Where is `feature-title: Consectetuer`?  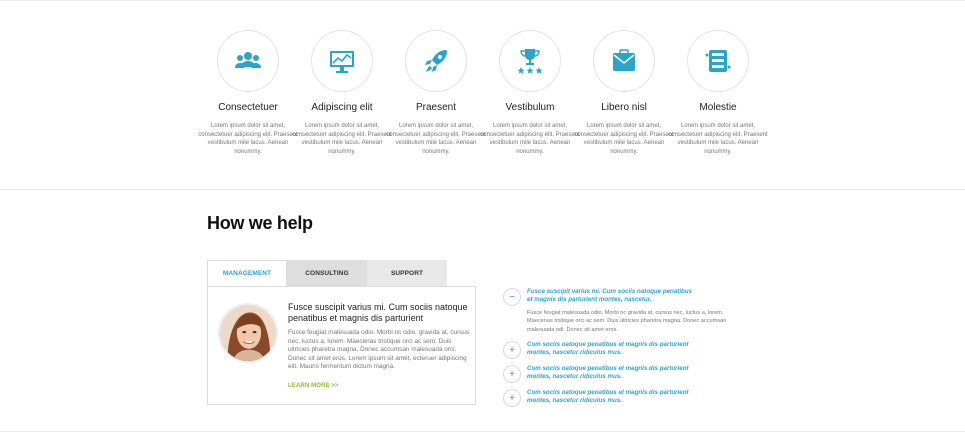
feature-title: Consectetuer is located at coordinates (248, 107).